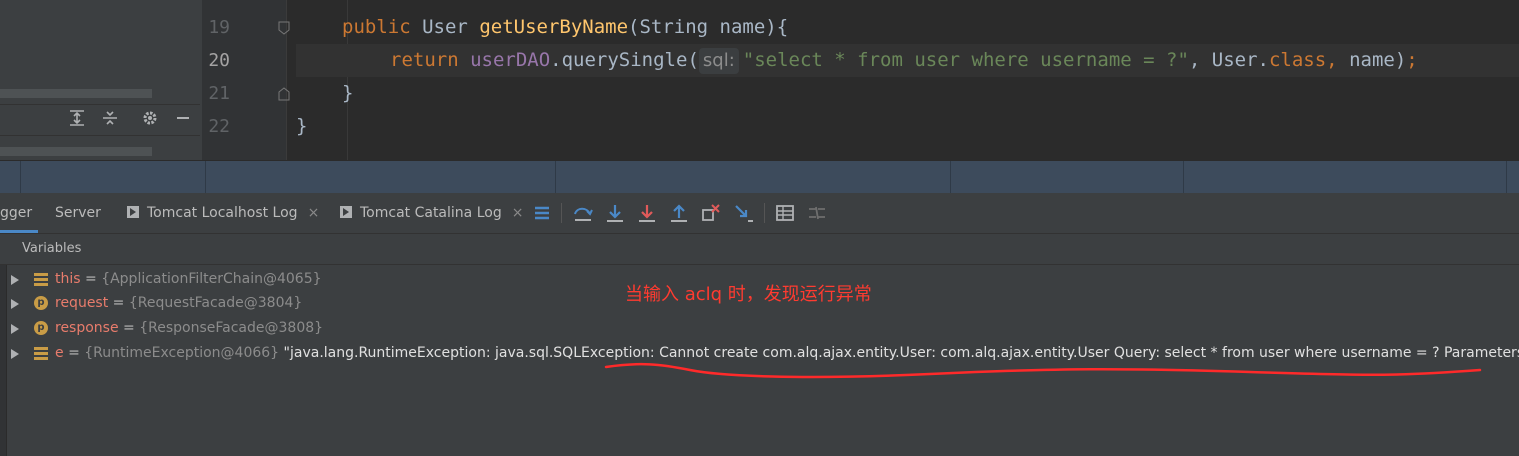 The image size is (1519, 456). Describe the element at coordinates (219, 27) in the screenshot. I see `line-number: 19` at that location.